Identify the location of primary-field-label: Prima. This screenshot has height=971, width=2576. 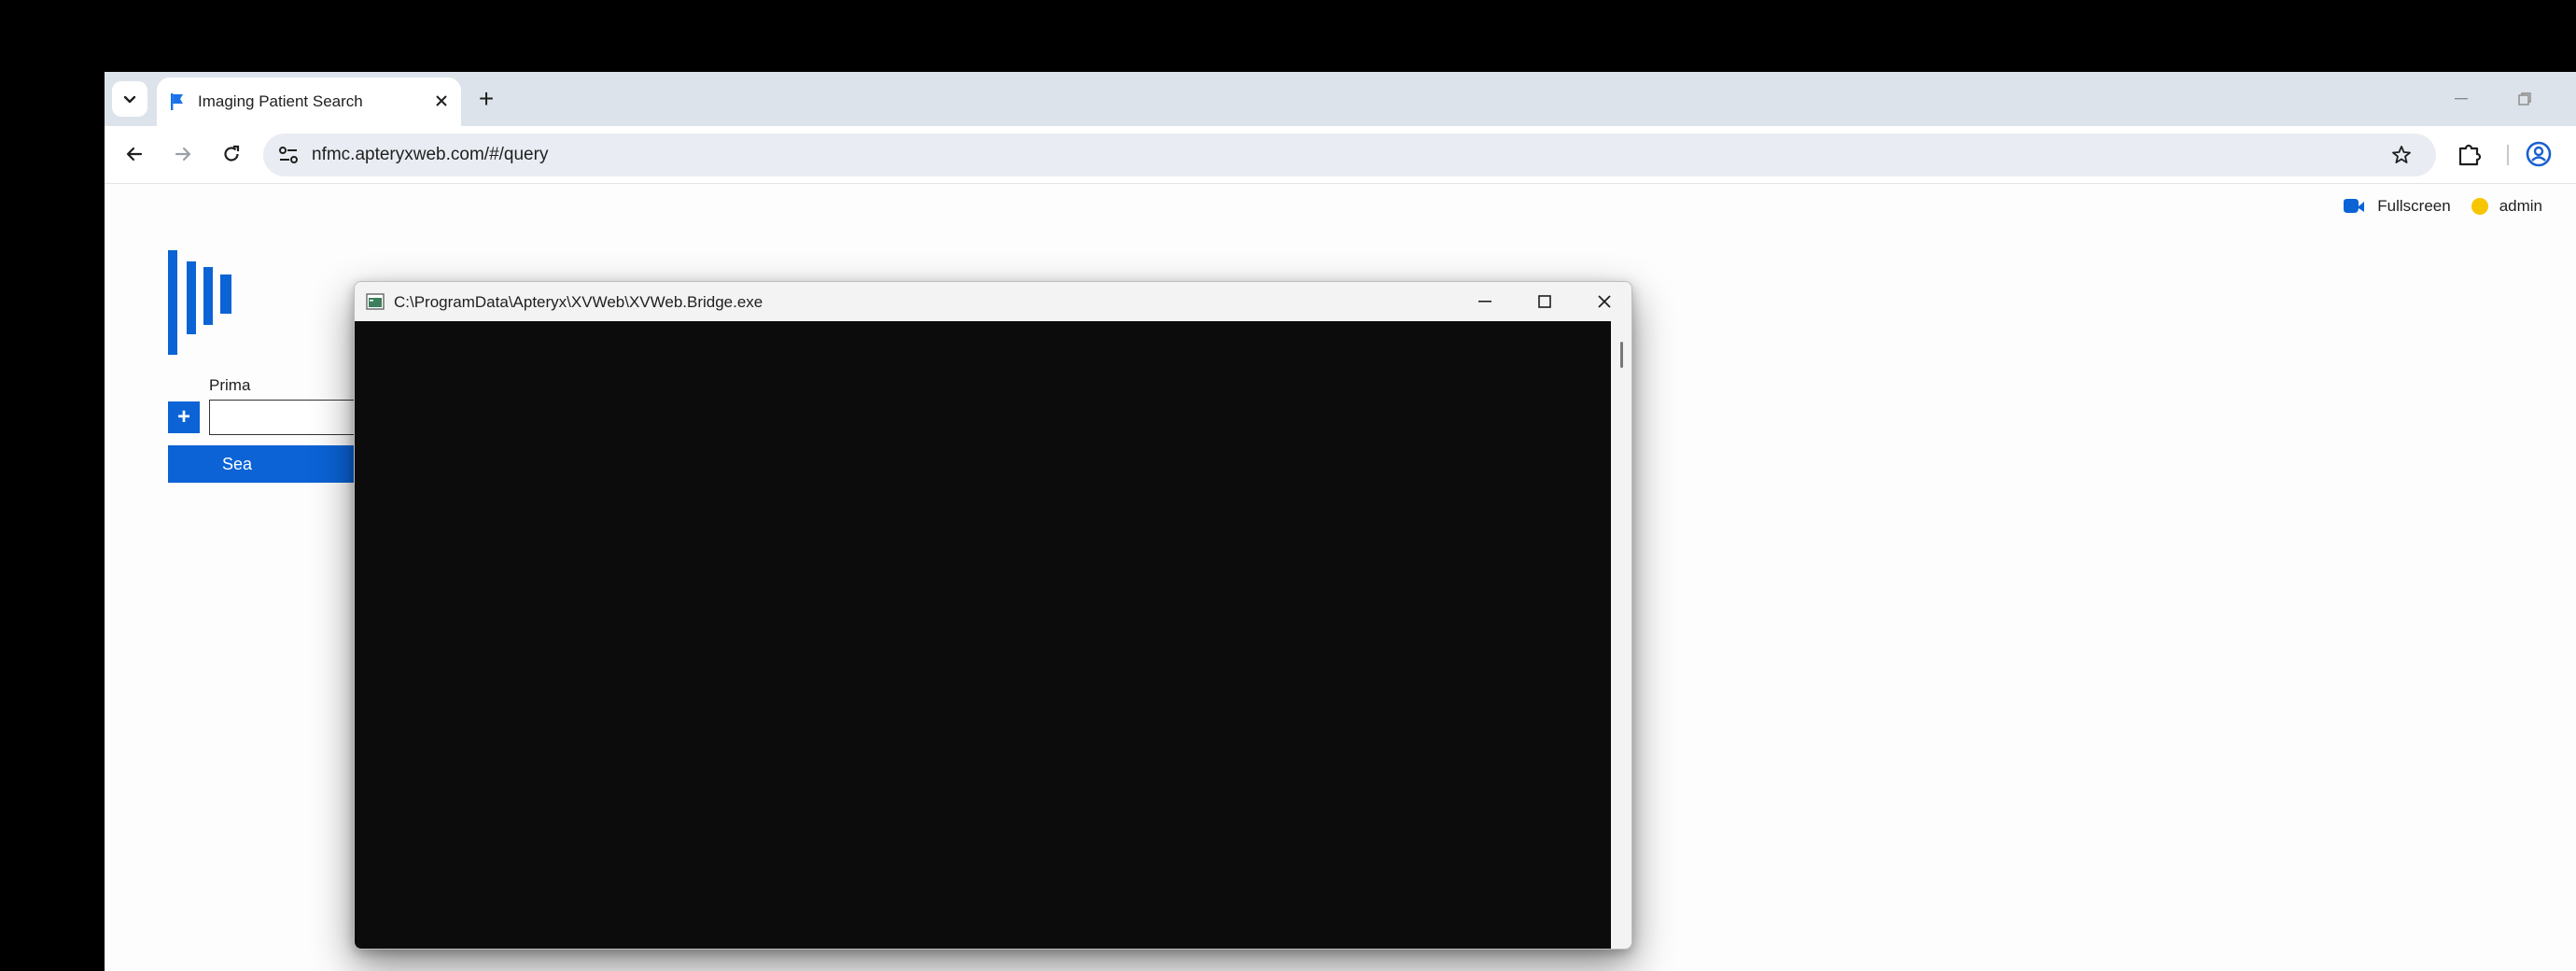
(230, 385).